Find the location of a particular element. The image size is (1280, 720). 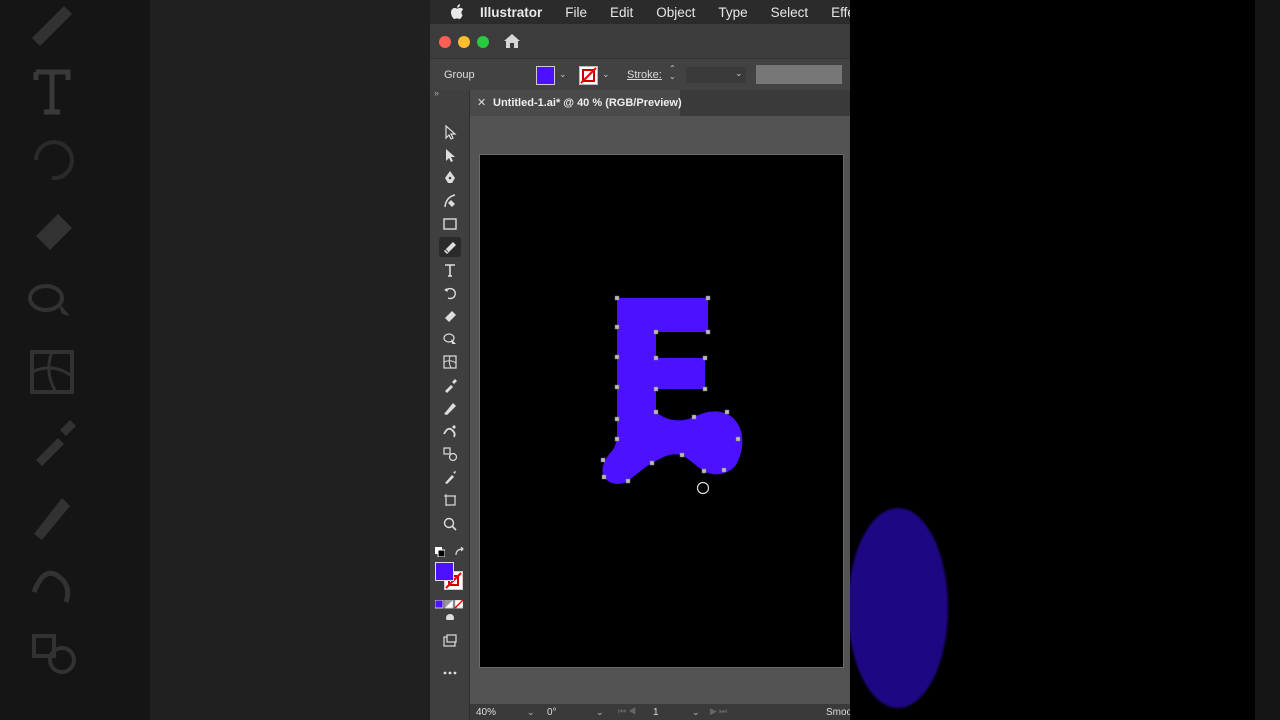

stroke-label: Stroke: is located at coordinates (644, 75).